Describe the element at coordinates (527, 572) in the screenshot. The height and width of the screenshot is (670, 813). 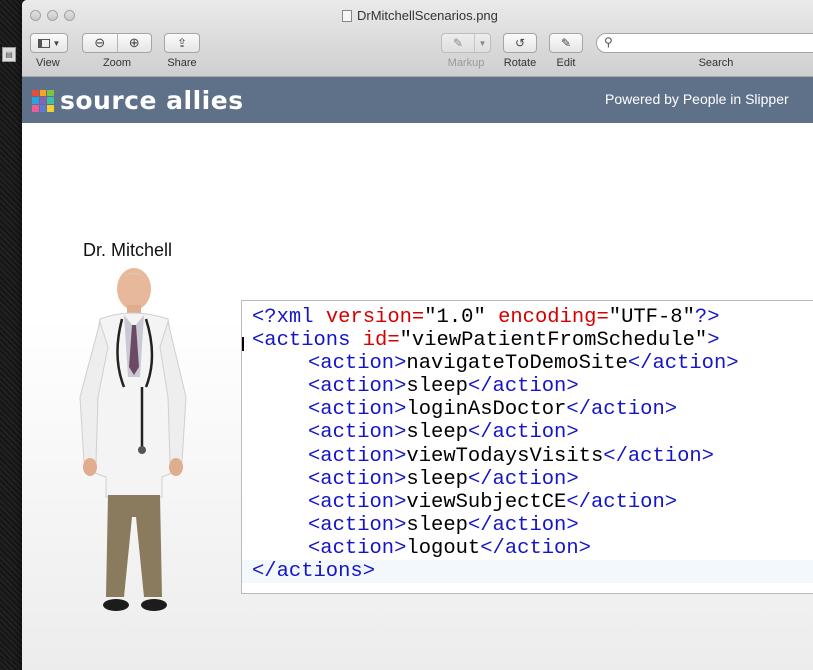
I see `actions-close-line: </actions>` at that location.